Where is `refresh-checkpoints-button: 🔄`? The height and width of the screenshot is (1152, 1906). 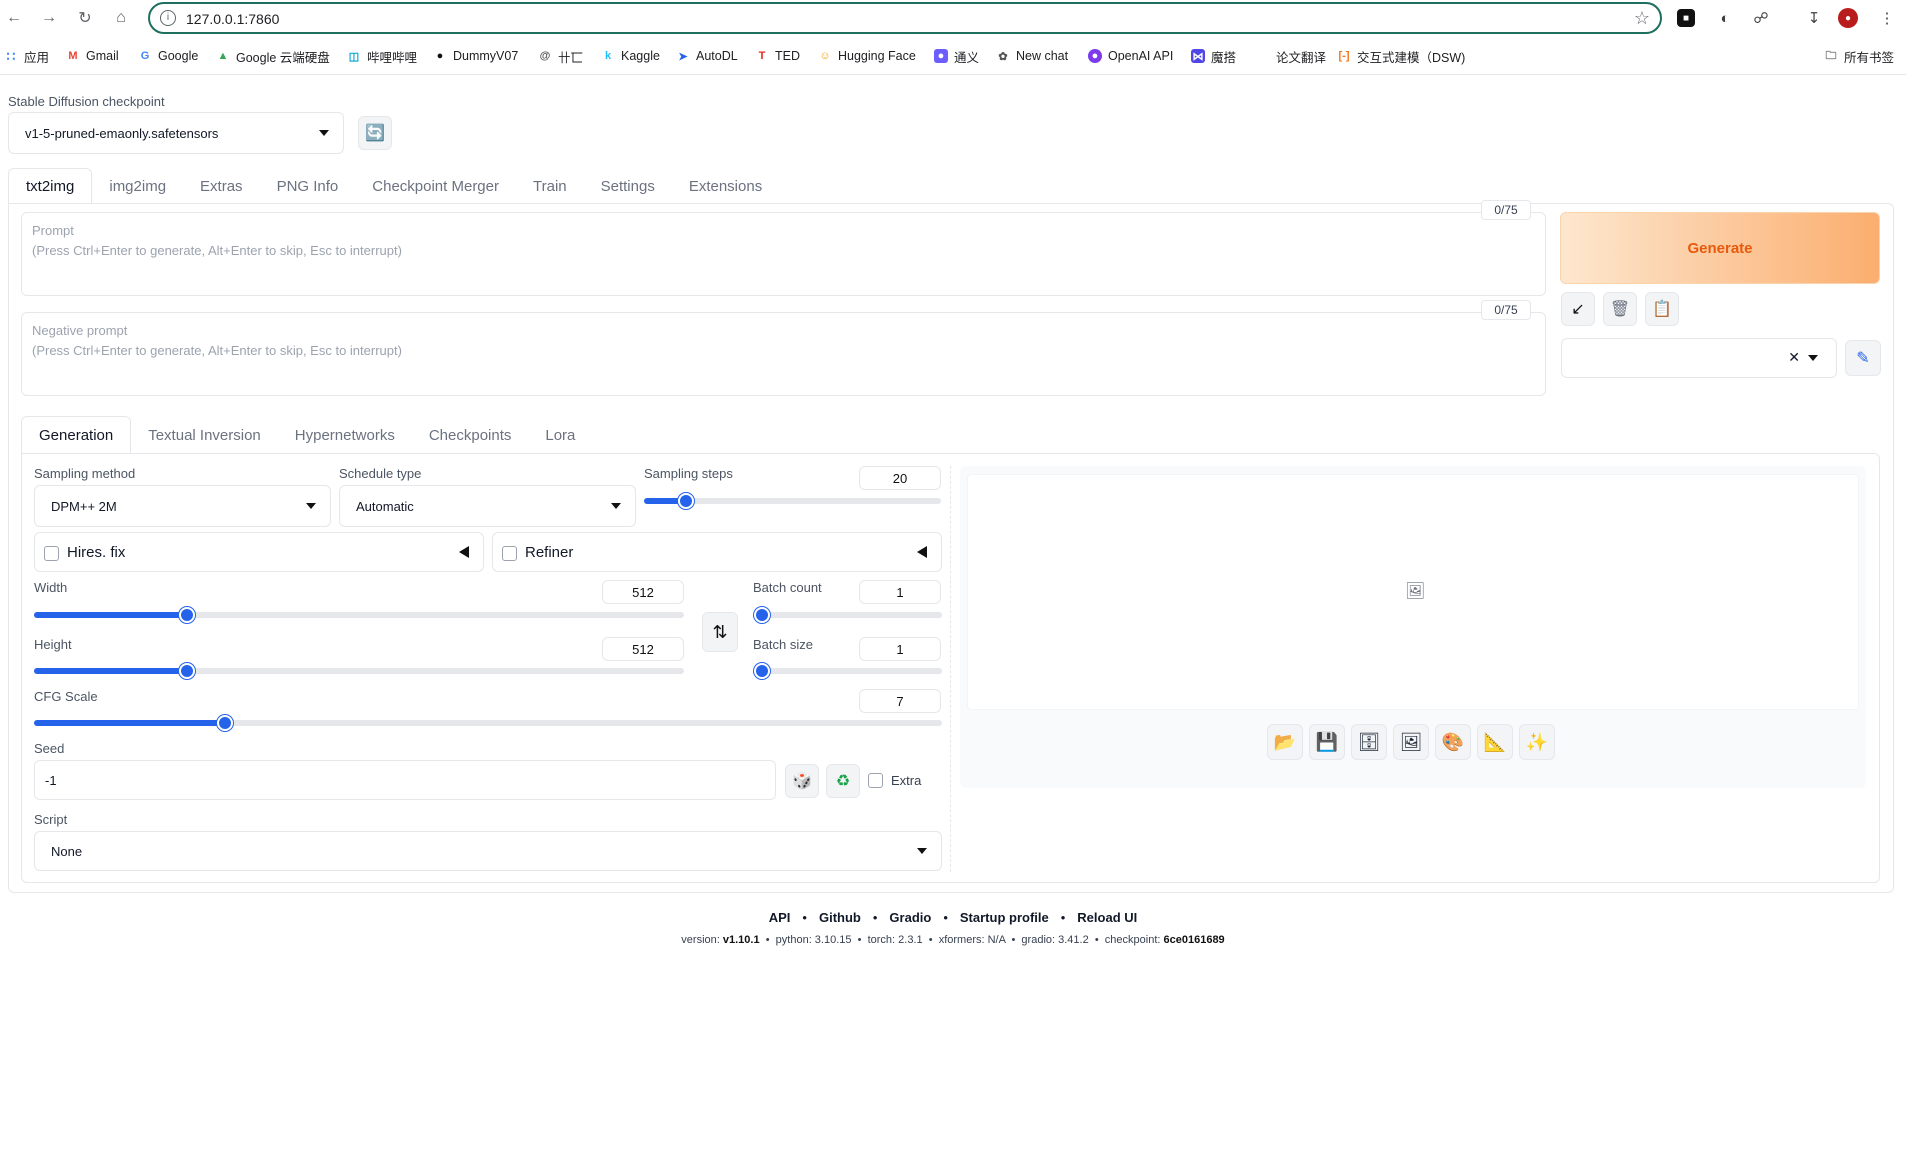 refresh-checkpoints-button: 🔄 is located at coordinates (375, 133).